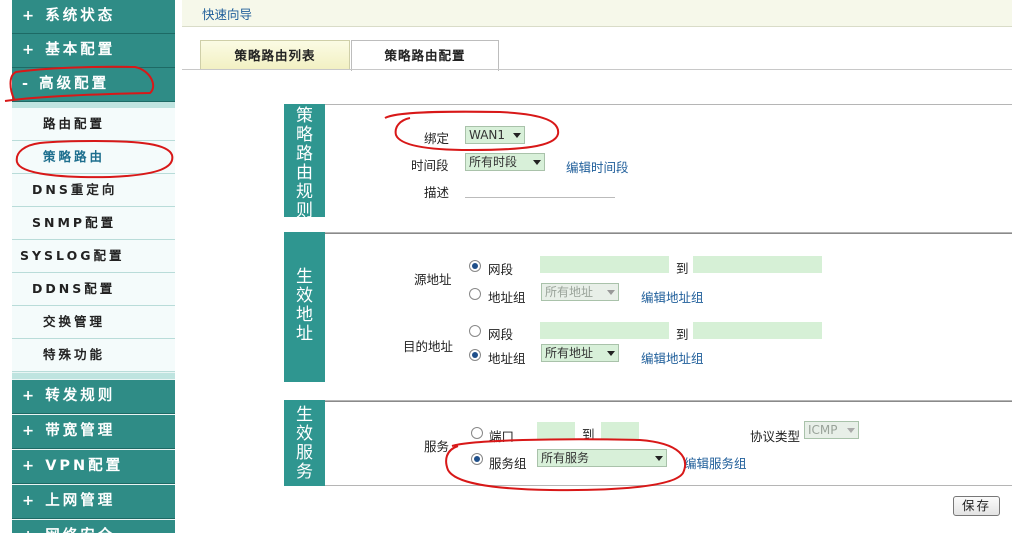 This screenshot has height=533, width=1012. What do you see at coordinates (556, 430) in the screenshot?
I see `port-start-input` at bounding box center [556, 430].